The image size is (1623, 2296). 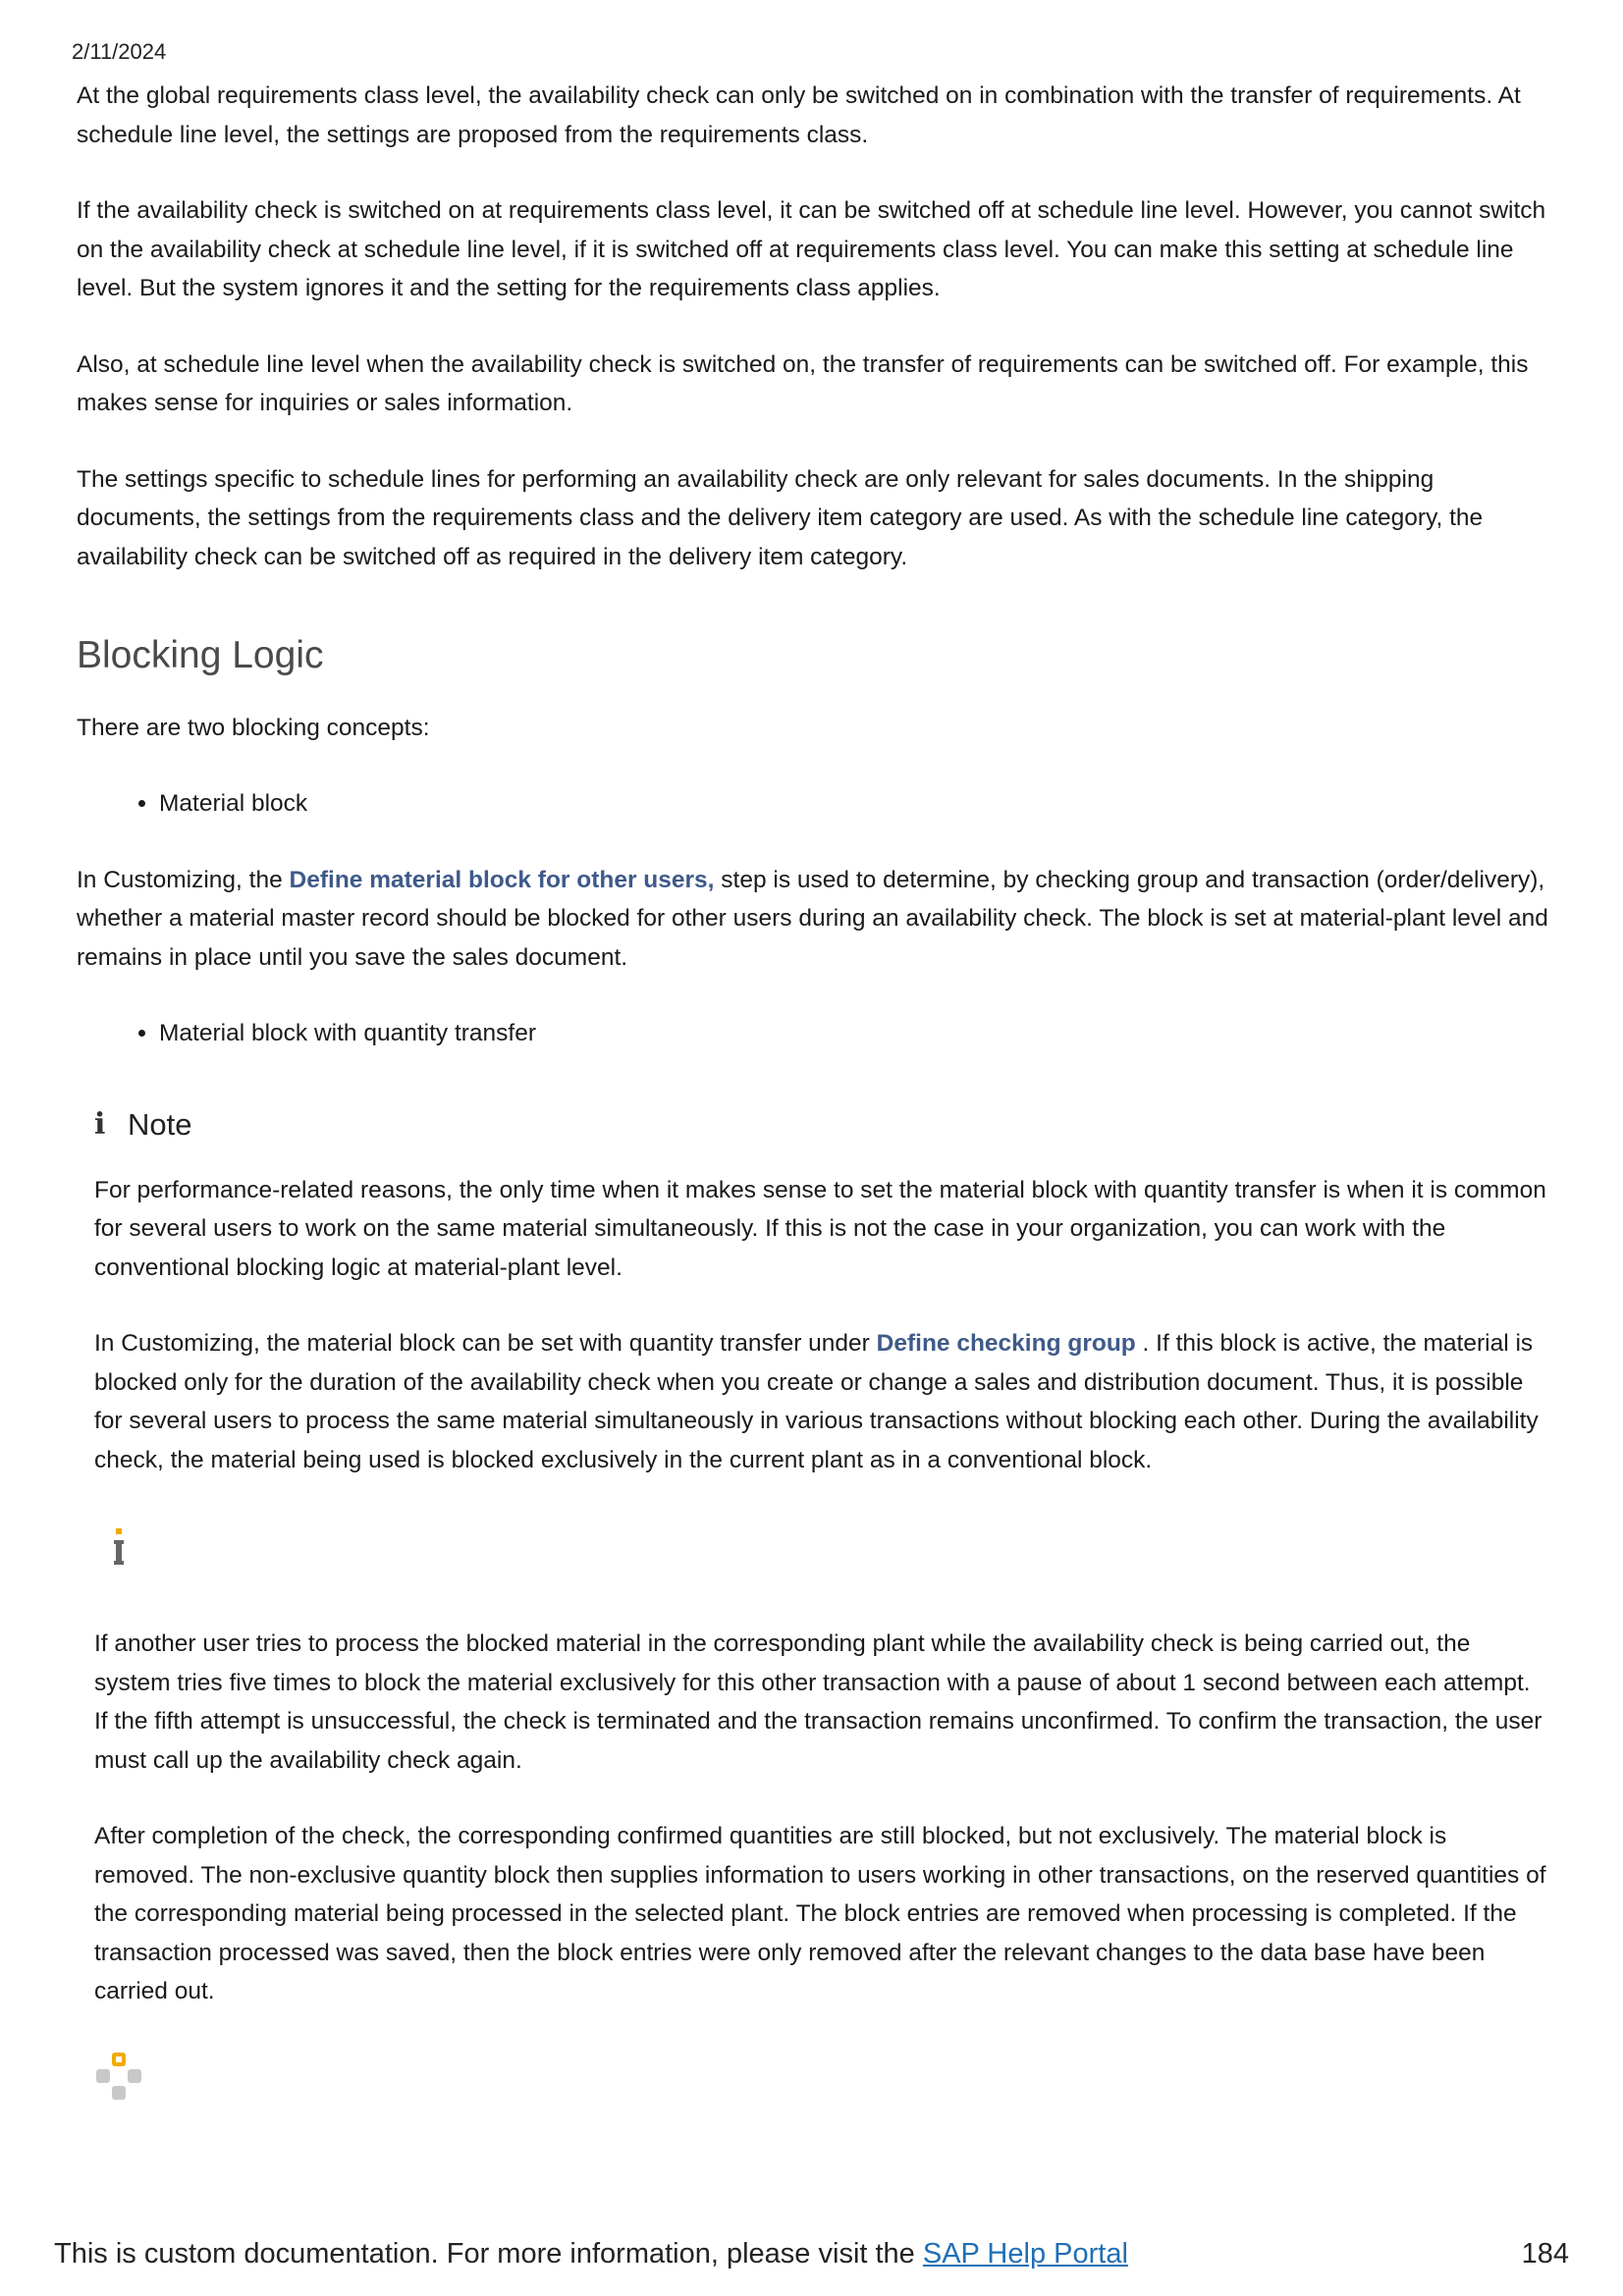 I want to click on list-item: Material block, so click(x=854, y=804).